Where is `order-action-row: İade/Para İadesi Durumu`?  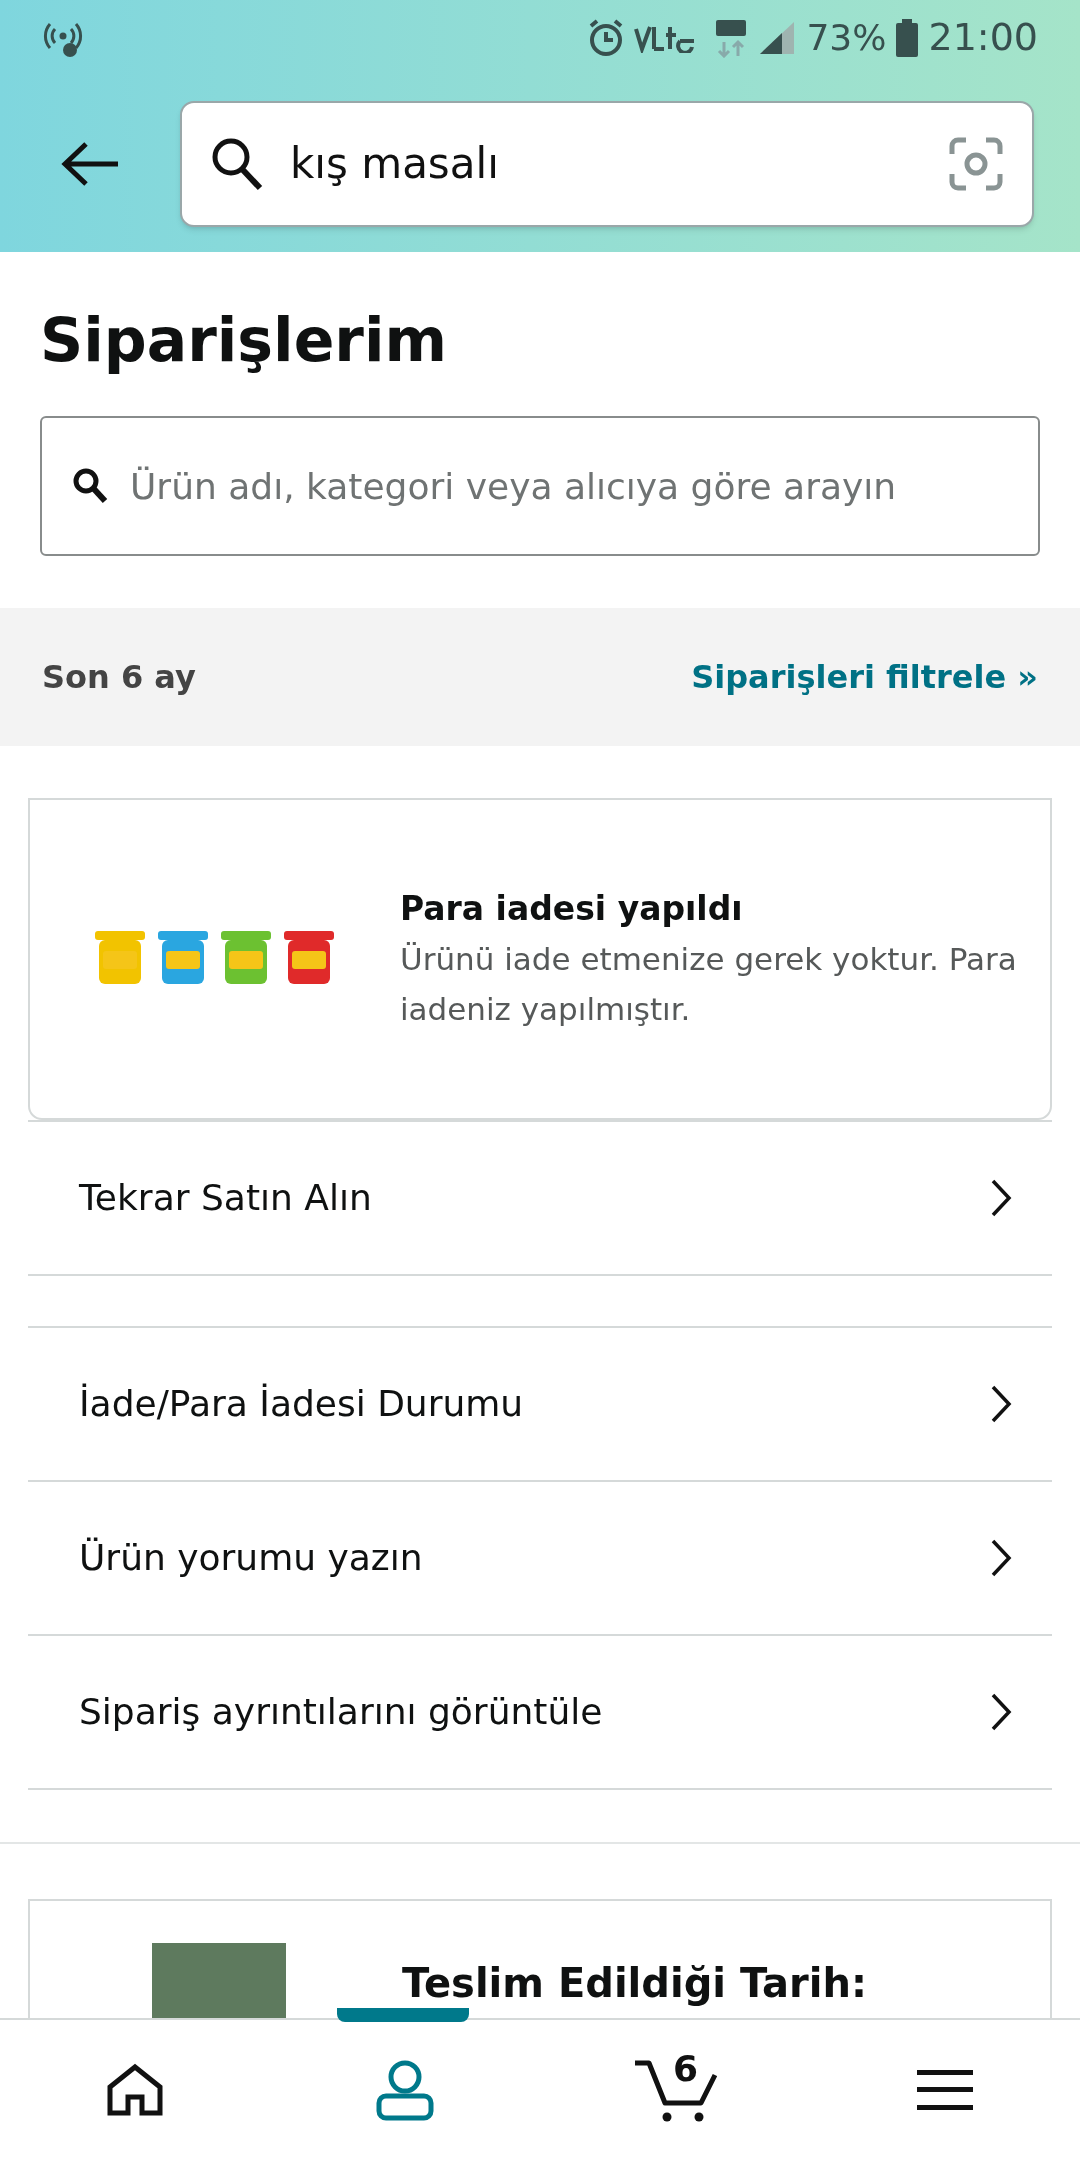
order-action-row: İade/Para İadesi Durumu is located at coordinates (540, 1404).